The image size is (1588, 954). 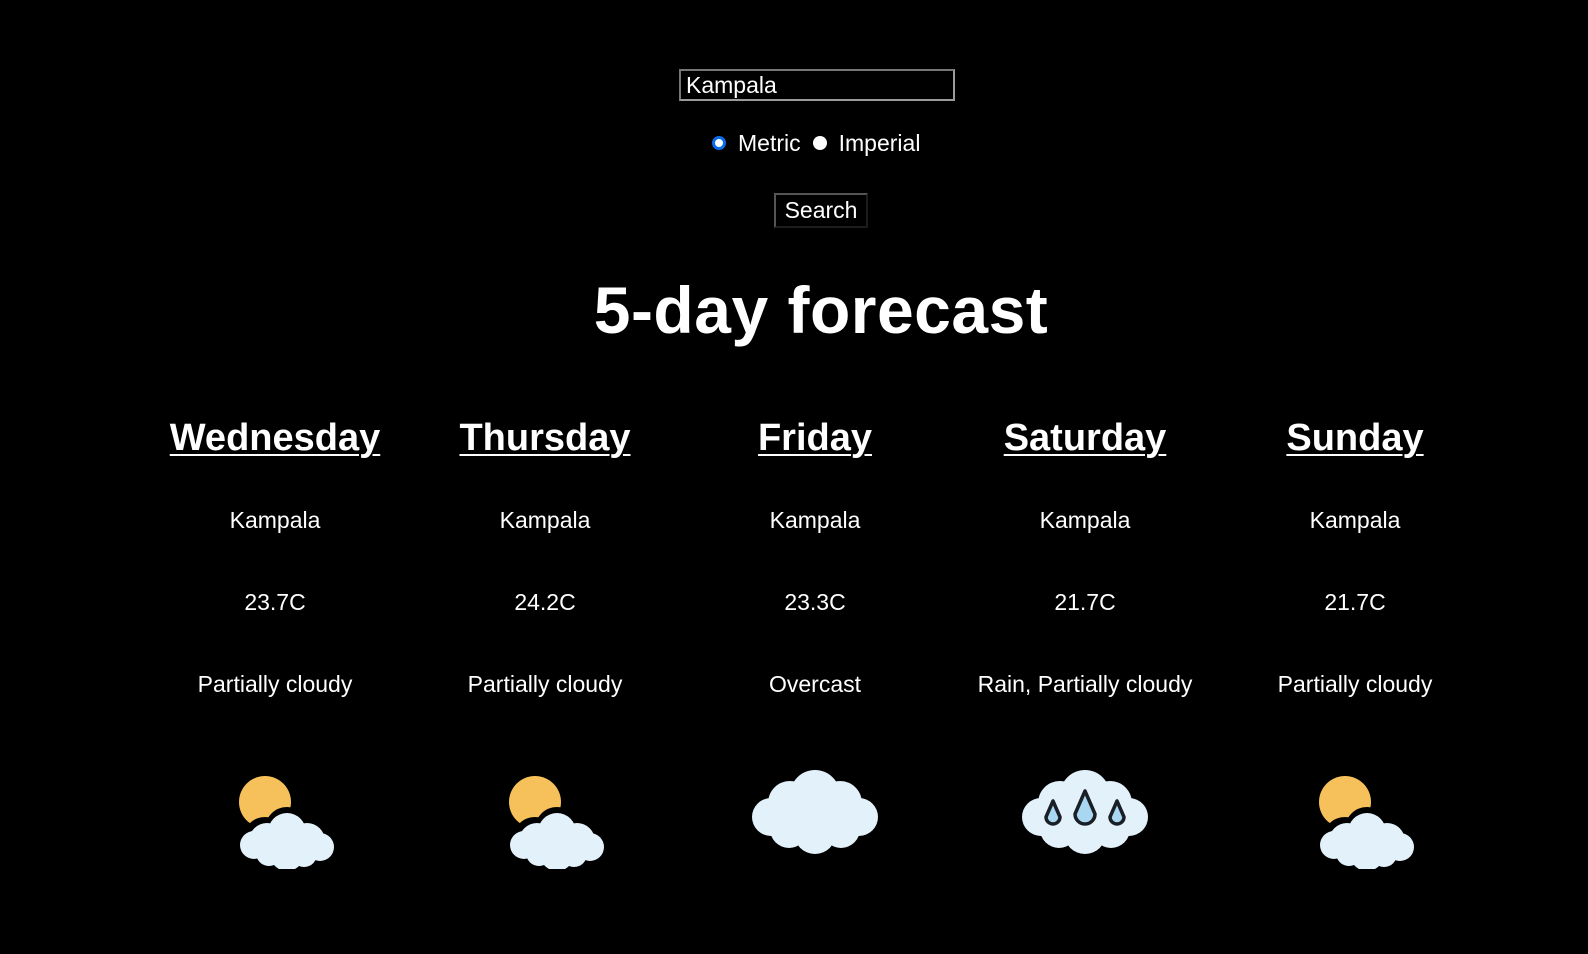 What do you see at coordinates (275, 438) in the screenshot?
I see `day-name: Wednesday` at bounding box center [275, 438].